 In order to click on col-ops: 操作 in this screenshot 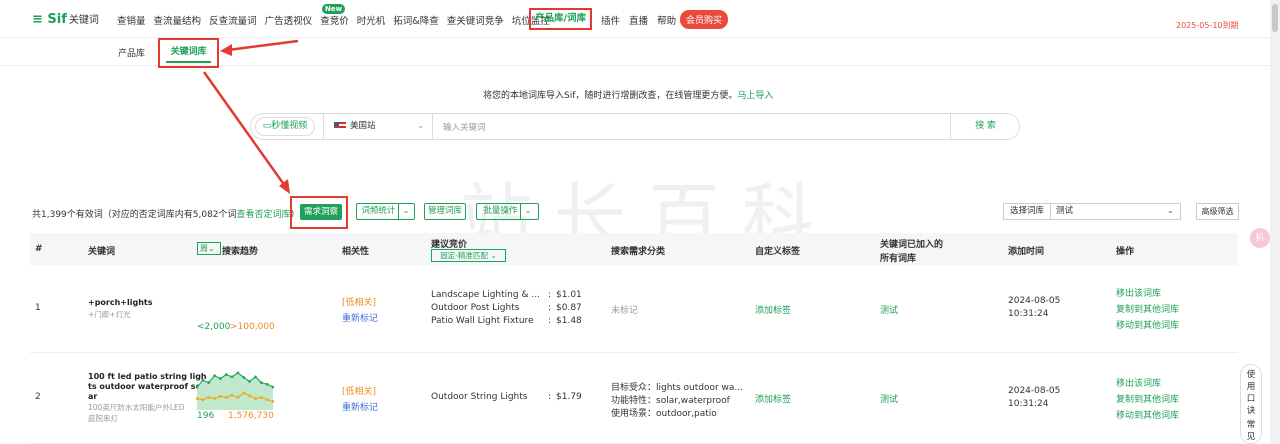, I will do `click(1125, 252)`.